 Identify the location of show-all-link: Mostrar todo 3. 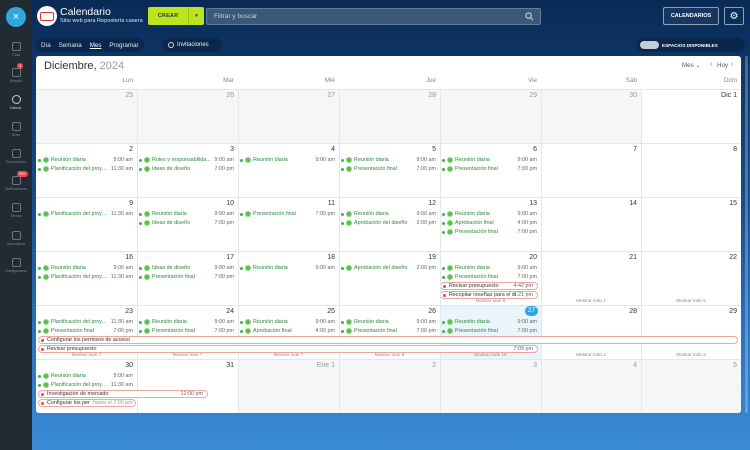
(691, 354).